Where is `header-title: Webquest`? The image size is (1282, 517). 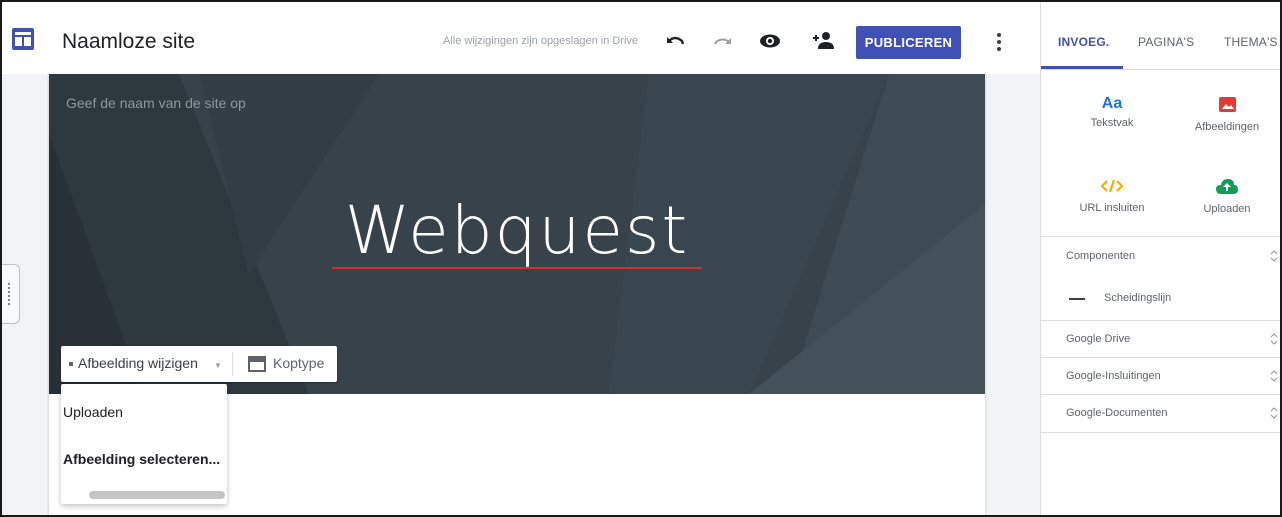 header-title: Webquest is located at coordinates (517, 230).